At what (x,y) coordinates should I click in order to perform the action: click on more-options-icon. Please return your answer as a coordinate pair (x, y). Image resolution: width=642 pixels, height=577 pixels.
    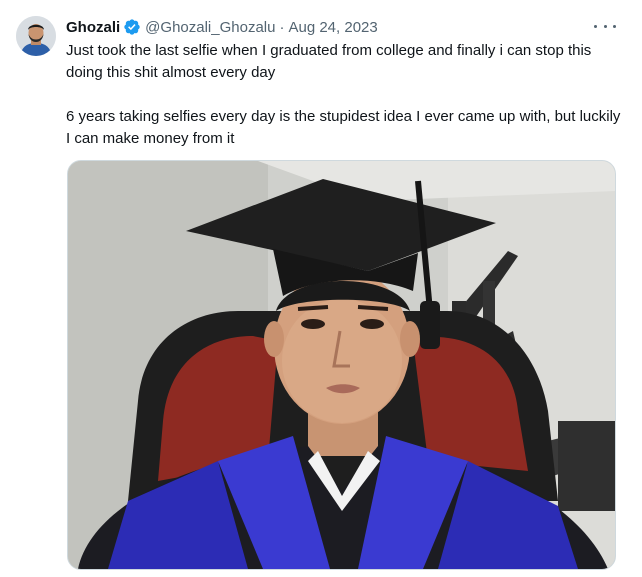
    Looking at the image, I should click on (605, 26).